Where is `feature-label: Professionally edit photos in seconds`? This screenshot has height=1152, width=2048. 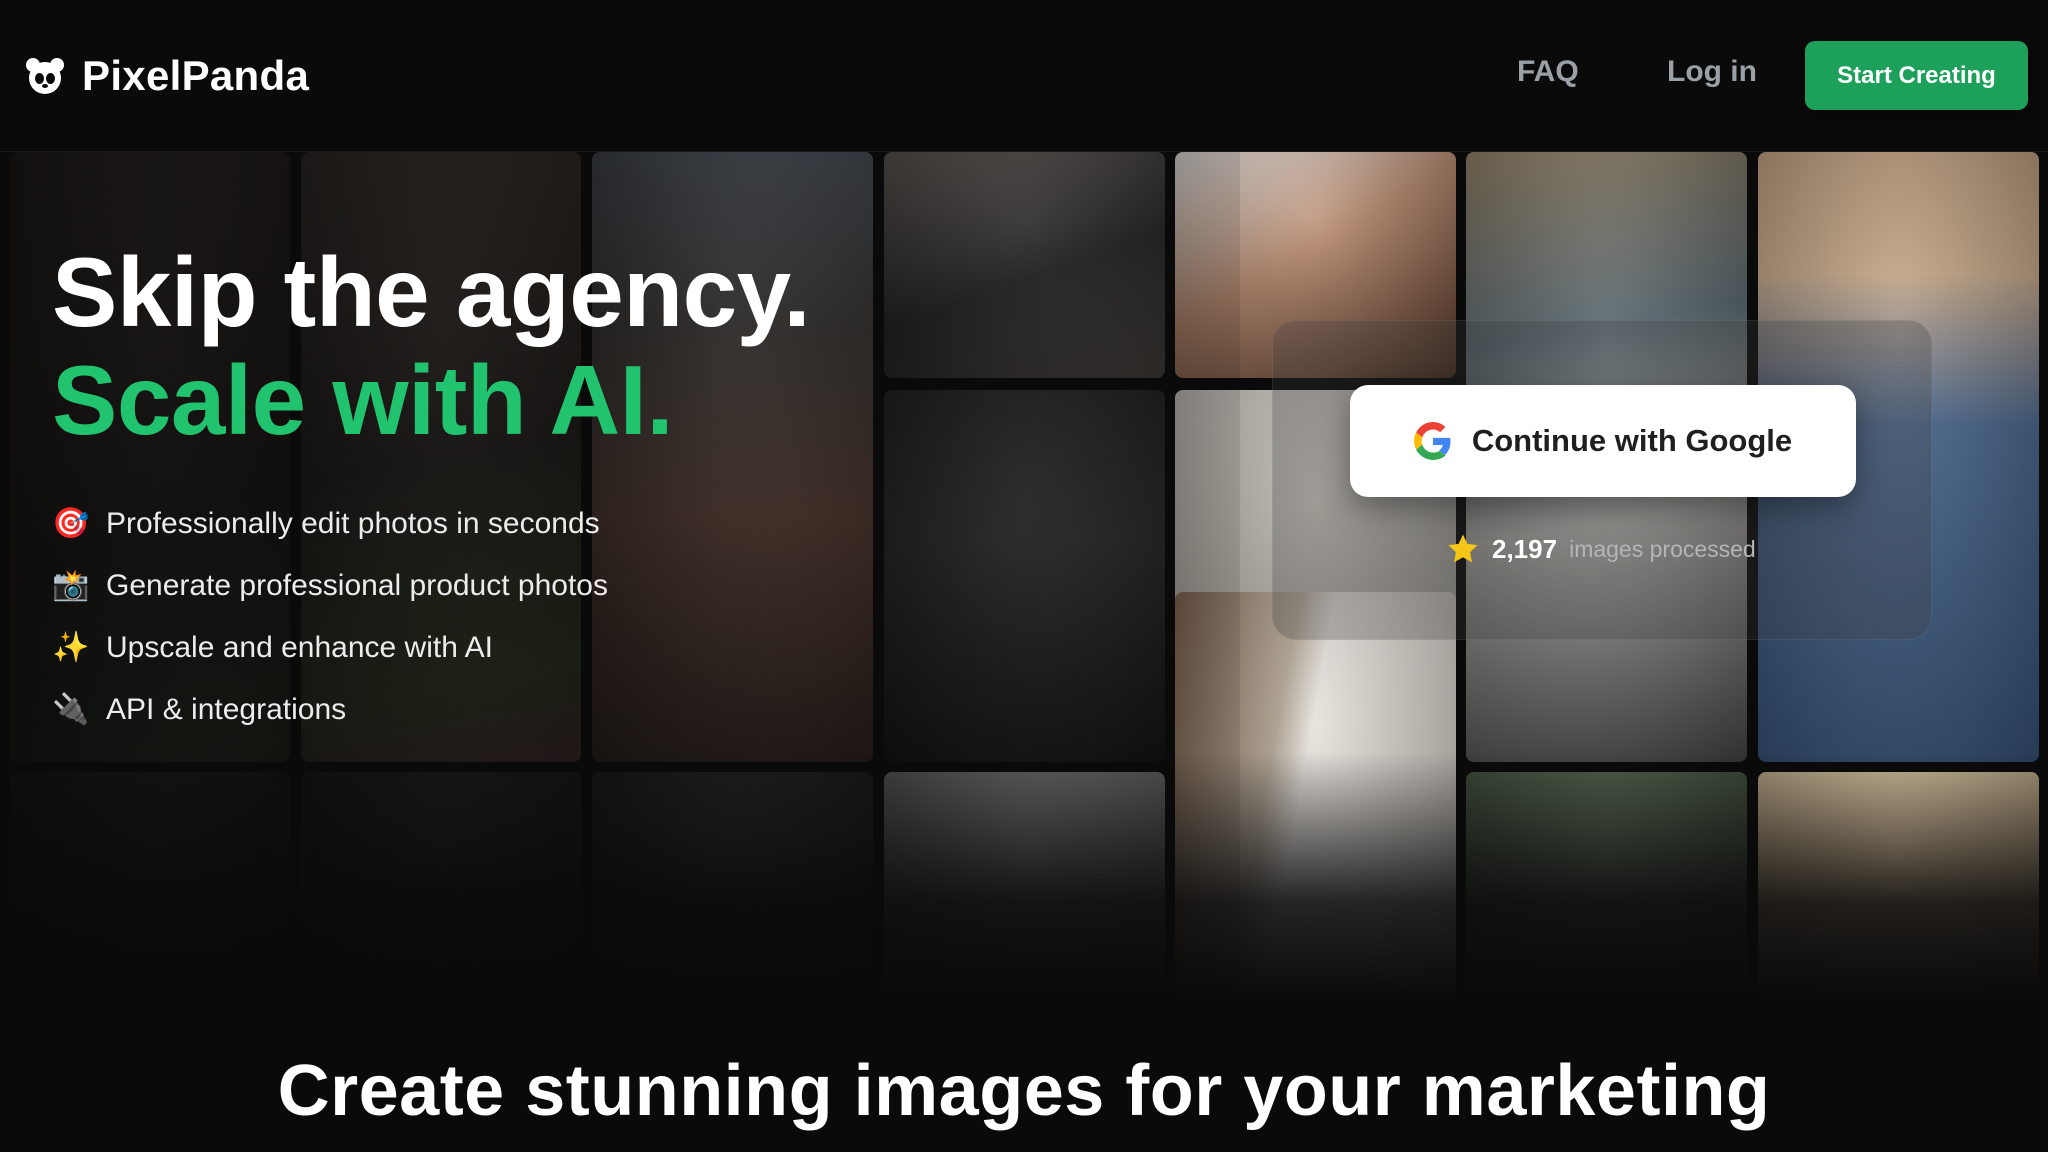
feature-label: Professionally edit photos in seconds is located at coordinates (353, 523).